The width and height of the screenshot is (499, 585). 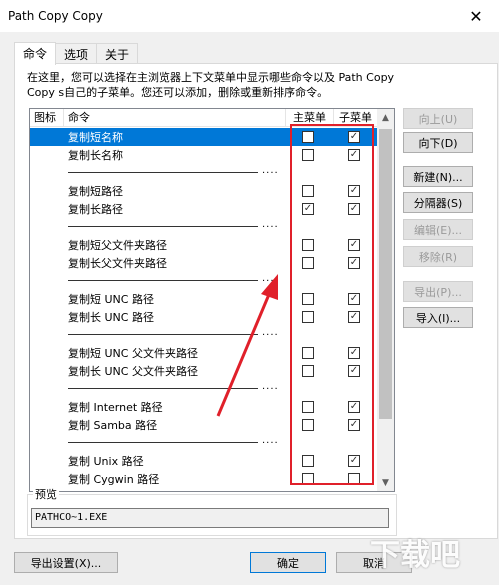 I want to click on command-row: 复制长路径 ✓ ✓, so click(x=204, y=209).